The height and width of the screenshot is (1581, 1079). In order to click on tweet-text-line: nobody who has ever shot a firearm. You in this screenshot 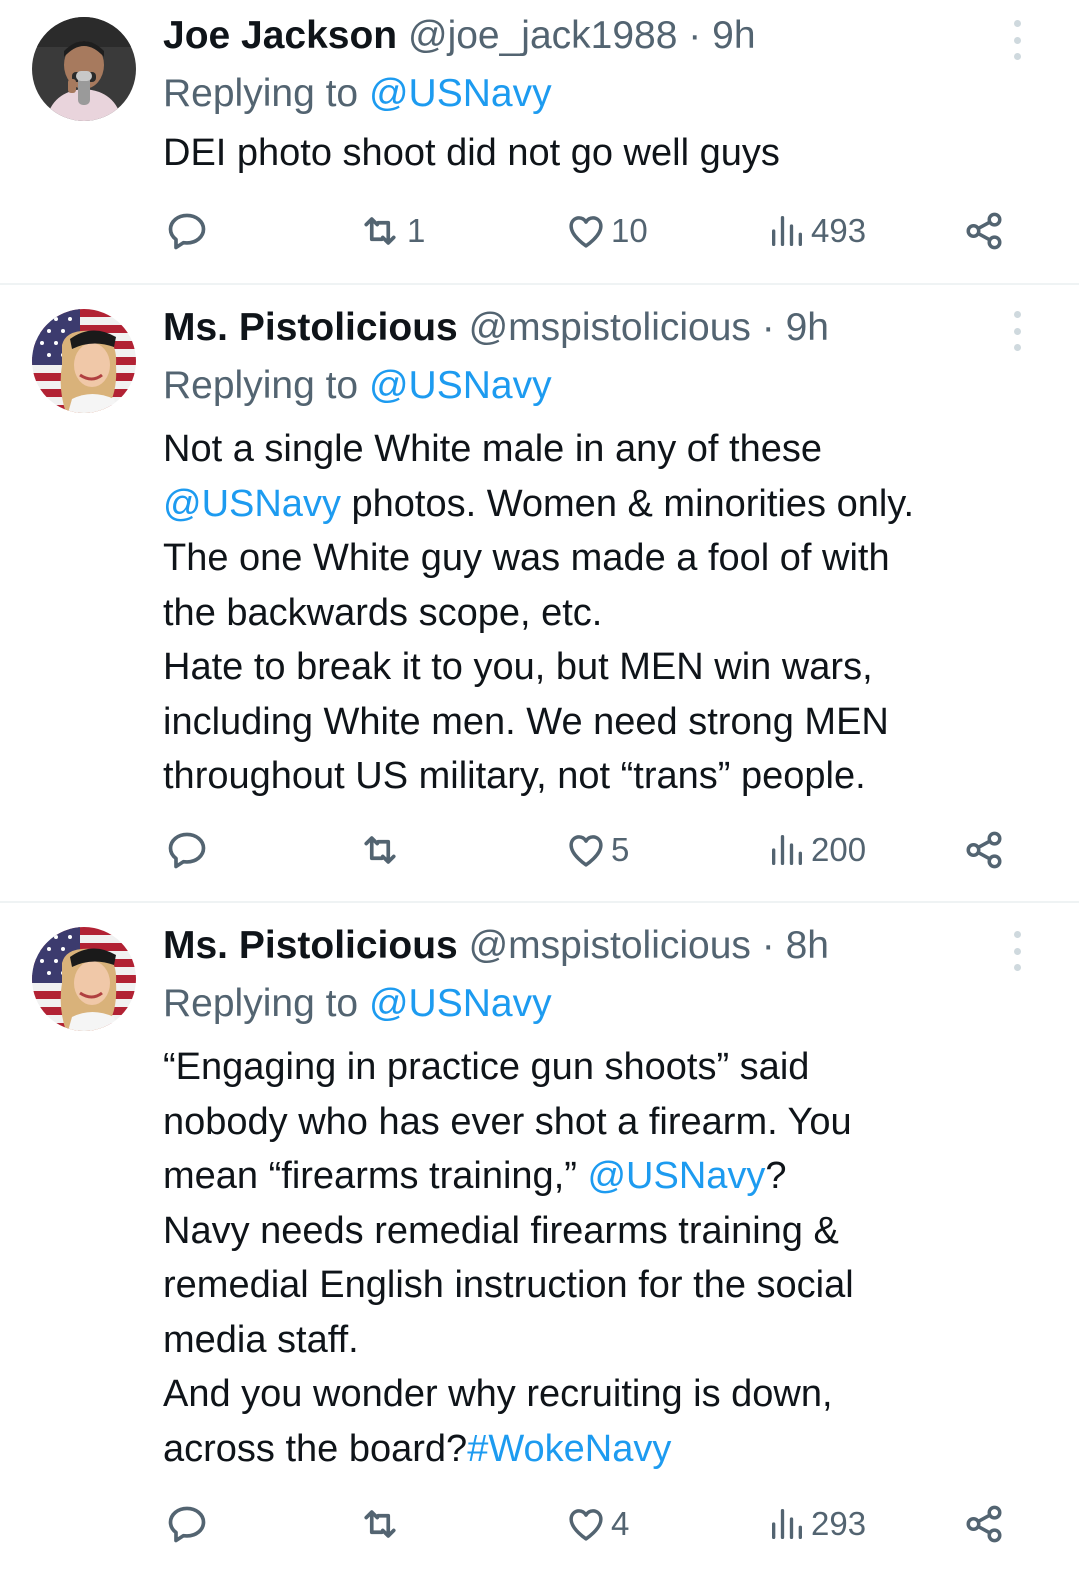, I will do `click(591, 1122)`.